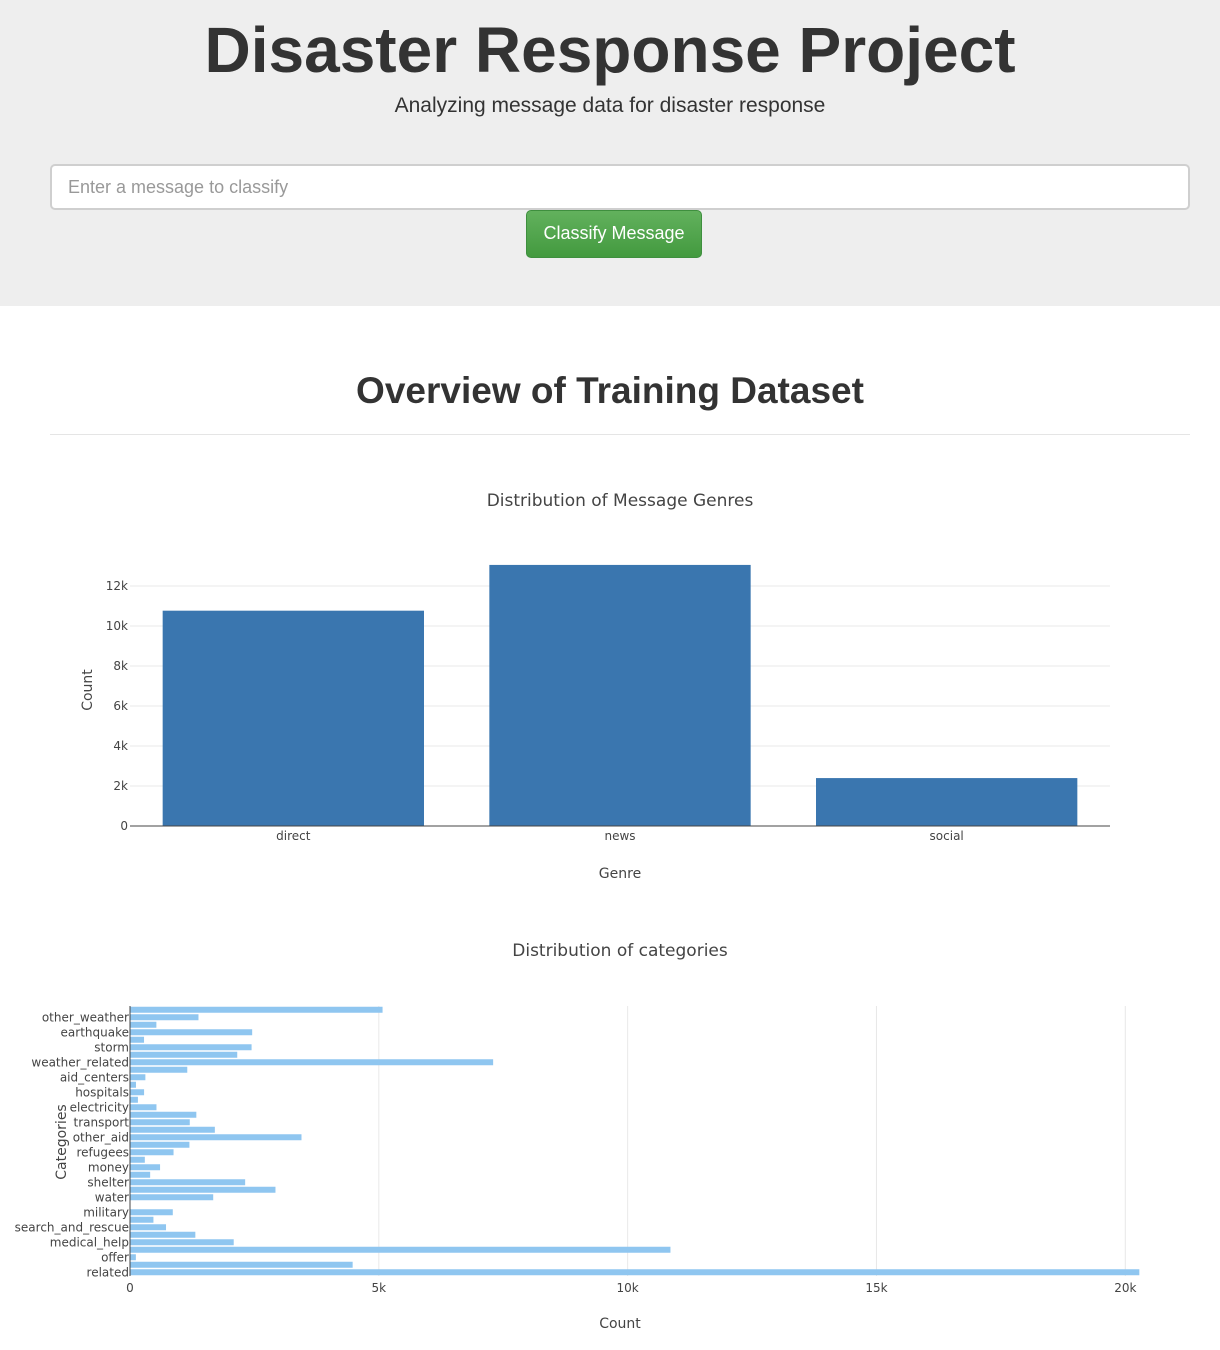  I want to click on genre-y-tick-label: 12k, so click(117, 586).